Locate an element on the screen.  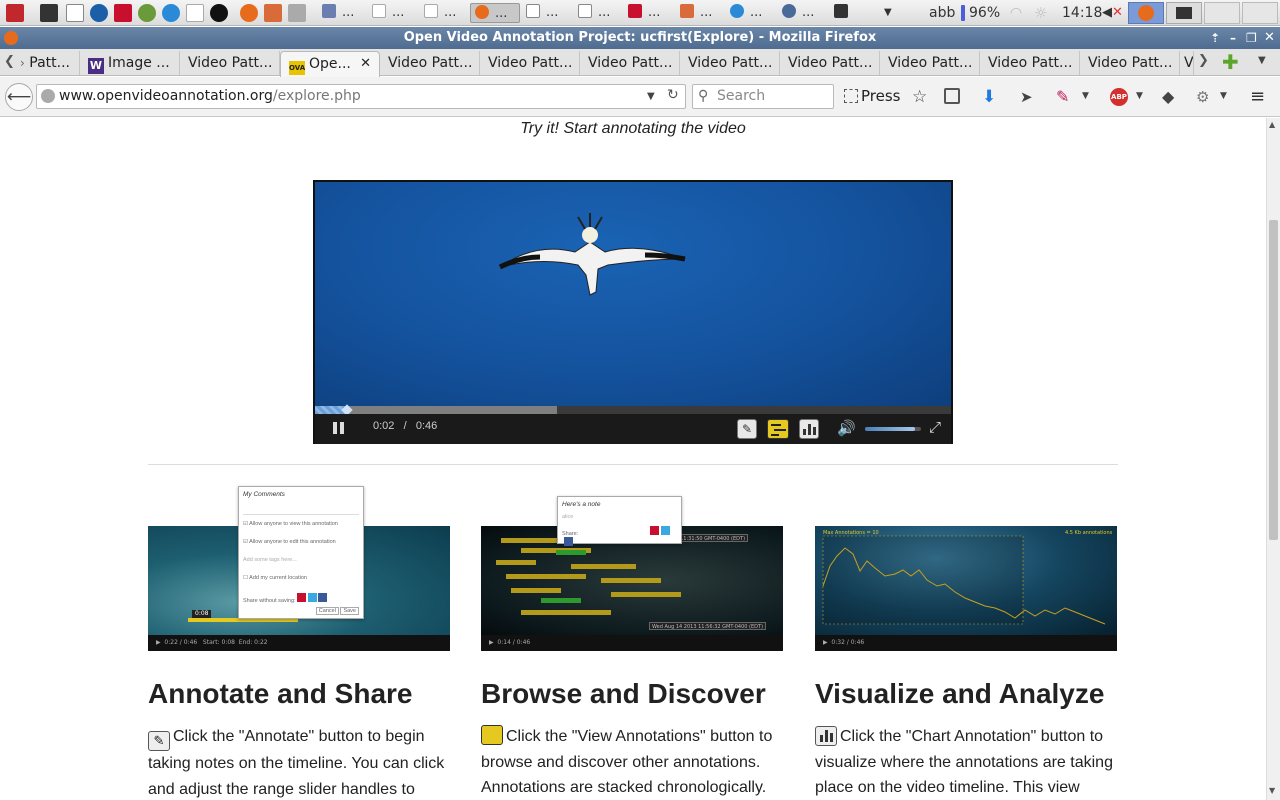
close-tab-icon: ✕ is located at coordinates (365, 64).